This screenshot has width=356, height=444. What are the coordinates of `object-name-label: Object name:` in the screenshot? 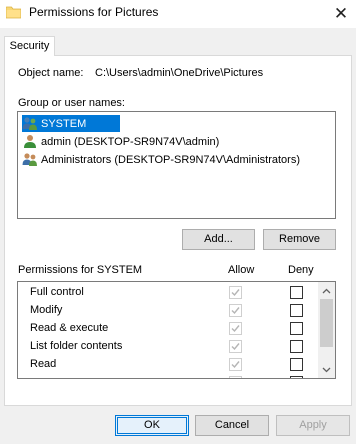 It's located at (51, 73).